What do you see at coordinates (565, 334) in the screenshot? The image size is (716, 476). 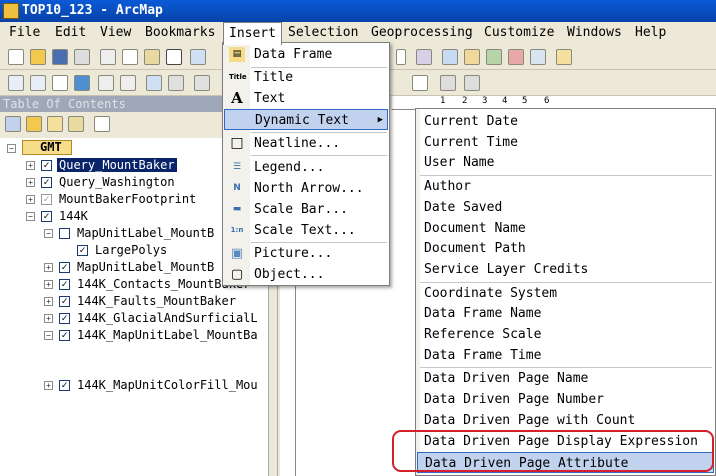 I see `submenu-item-reference-scale: Reference Scale` at bounding box center [565, 334].